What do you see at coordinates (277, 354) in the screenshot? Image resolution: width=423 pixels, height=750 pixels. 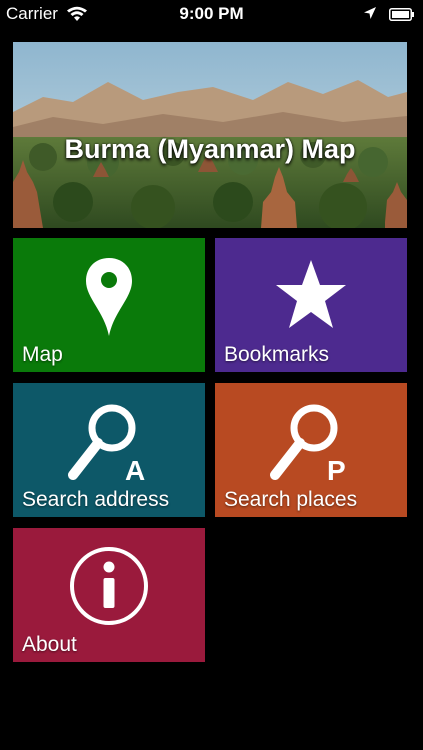 I see `bookmarks-tile-label: Bookmarks` at bounding box center [277, 354].